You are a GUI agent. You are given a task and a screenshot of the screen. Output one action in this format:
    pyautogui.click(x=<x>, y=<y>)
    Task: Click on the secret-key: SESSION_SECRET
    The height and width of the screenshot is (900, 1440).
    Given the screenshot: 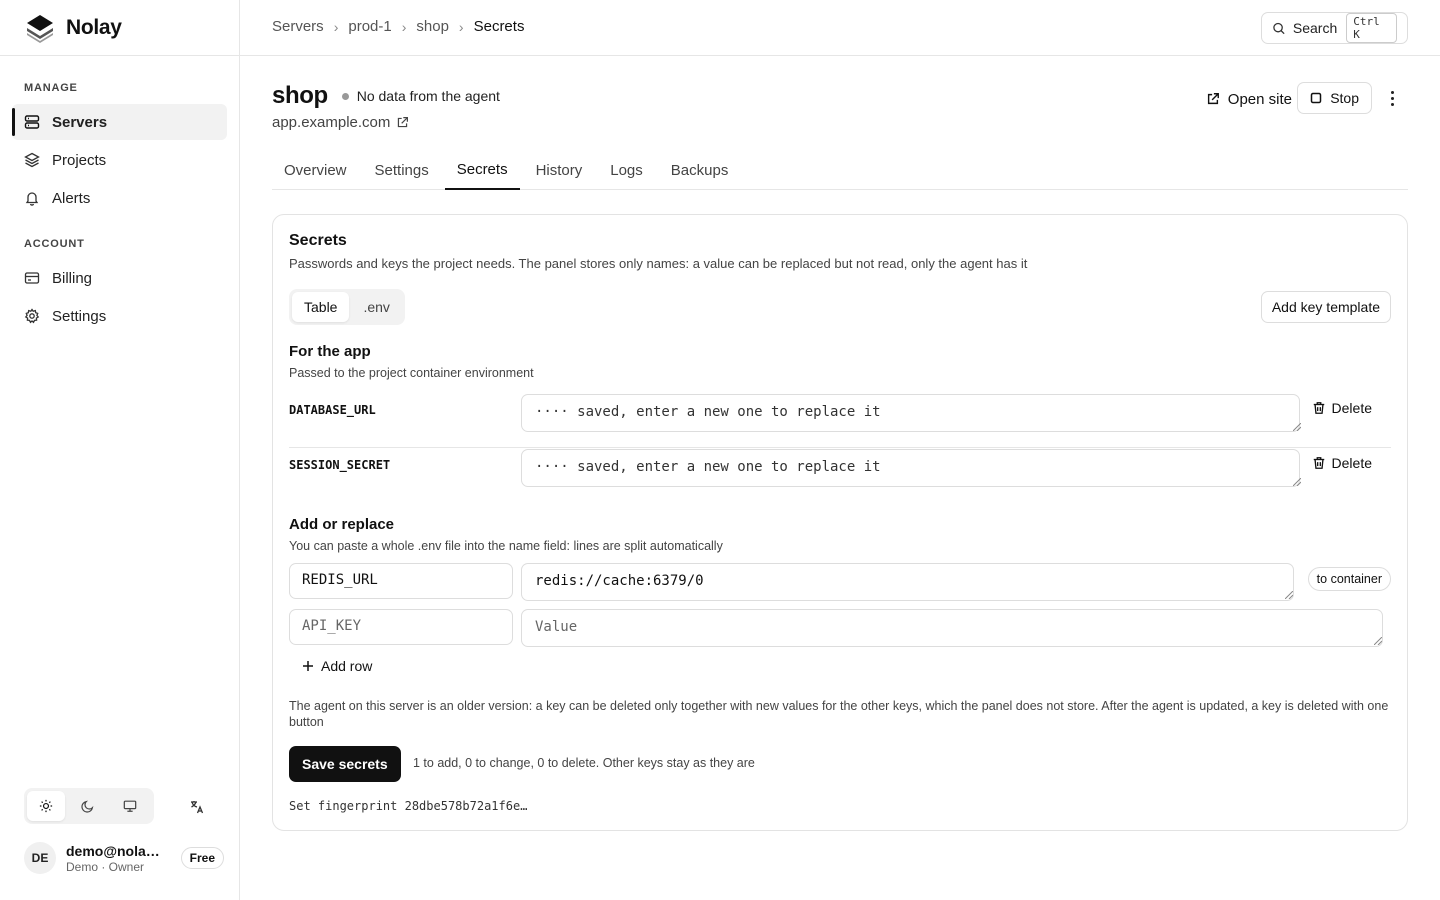 What is the action you would take?
    pyautogui.click(x=340, y=465)
    